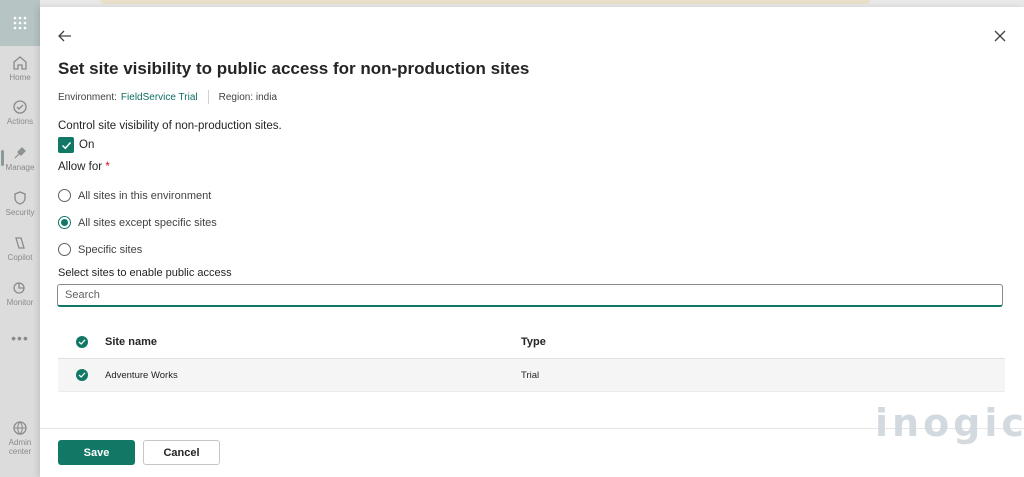 This screenshot has height=477, width=1024. Describe the element at coordinates (76, 145) in the screenshot. I see `visibility-toggle-row: On` at that location.